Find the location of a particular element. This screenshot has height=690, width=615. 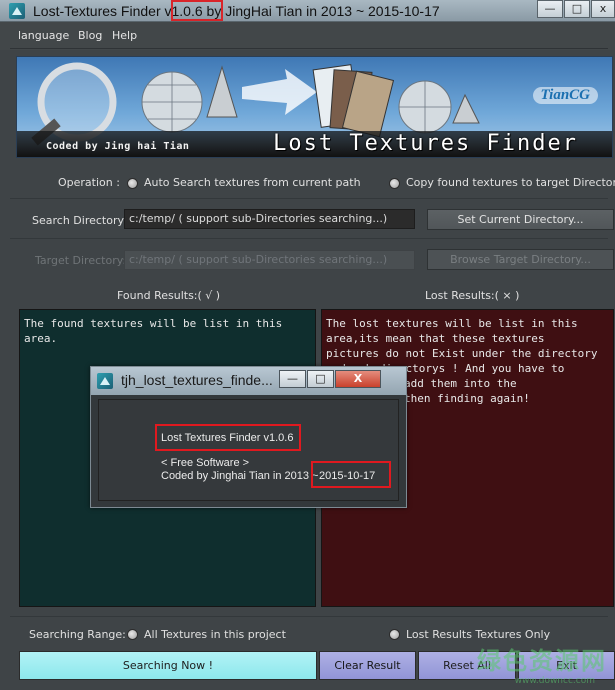

site-watermark: 绿色资源网 is located at coordinates (542, 661).